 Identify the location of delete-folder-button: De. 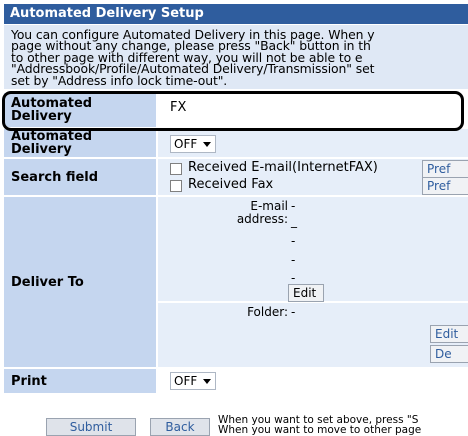
(449, 354).